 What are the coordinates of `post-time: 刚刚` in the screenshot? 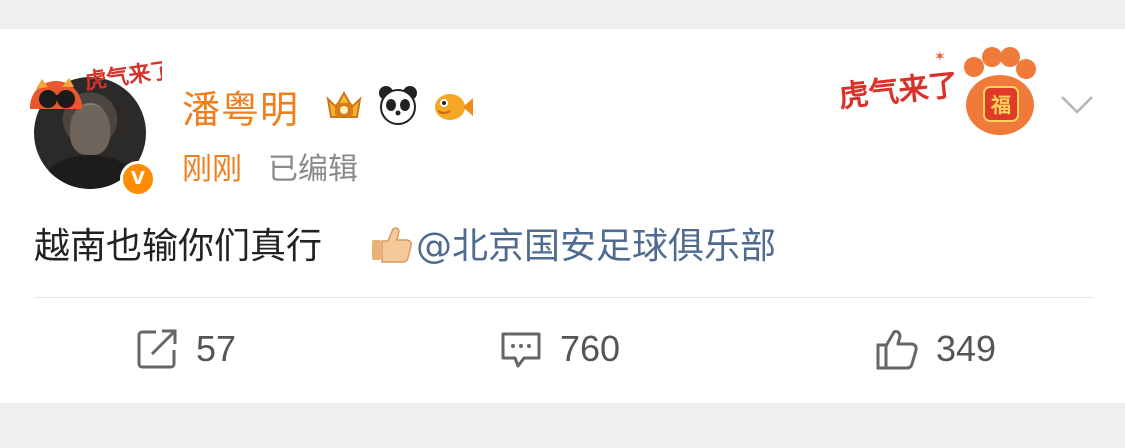 It's located at (212, 166).